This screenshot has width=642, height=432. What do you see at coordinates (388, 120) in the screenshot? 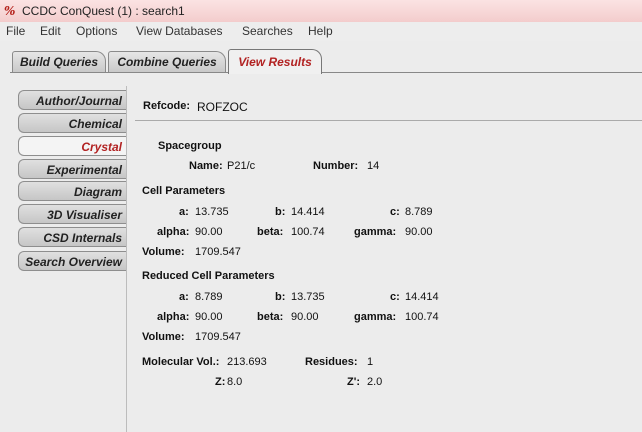
I see `divider` at bounding box center [388, 120].